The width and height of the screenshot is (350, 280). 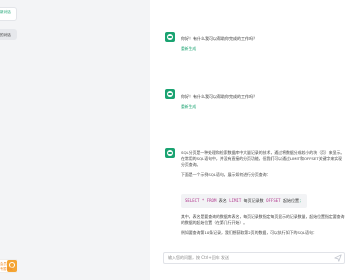 I want to click on code-keyword: SELECT, so click(x=192, y=200).